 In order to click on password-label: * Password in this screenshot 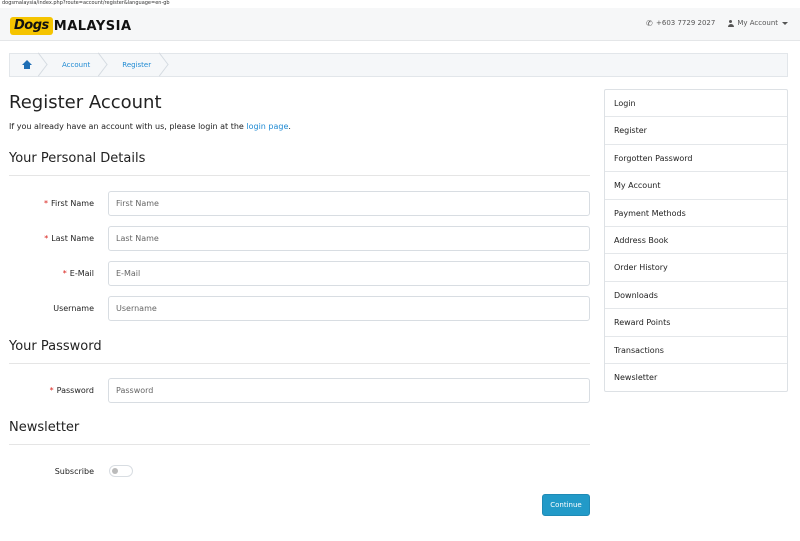, I will do `click(72, 390)`.